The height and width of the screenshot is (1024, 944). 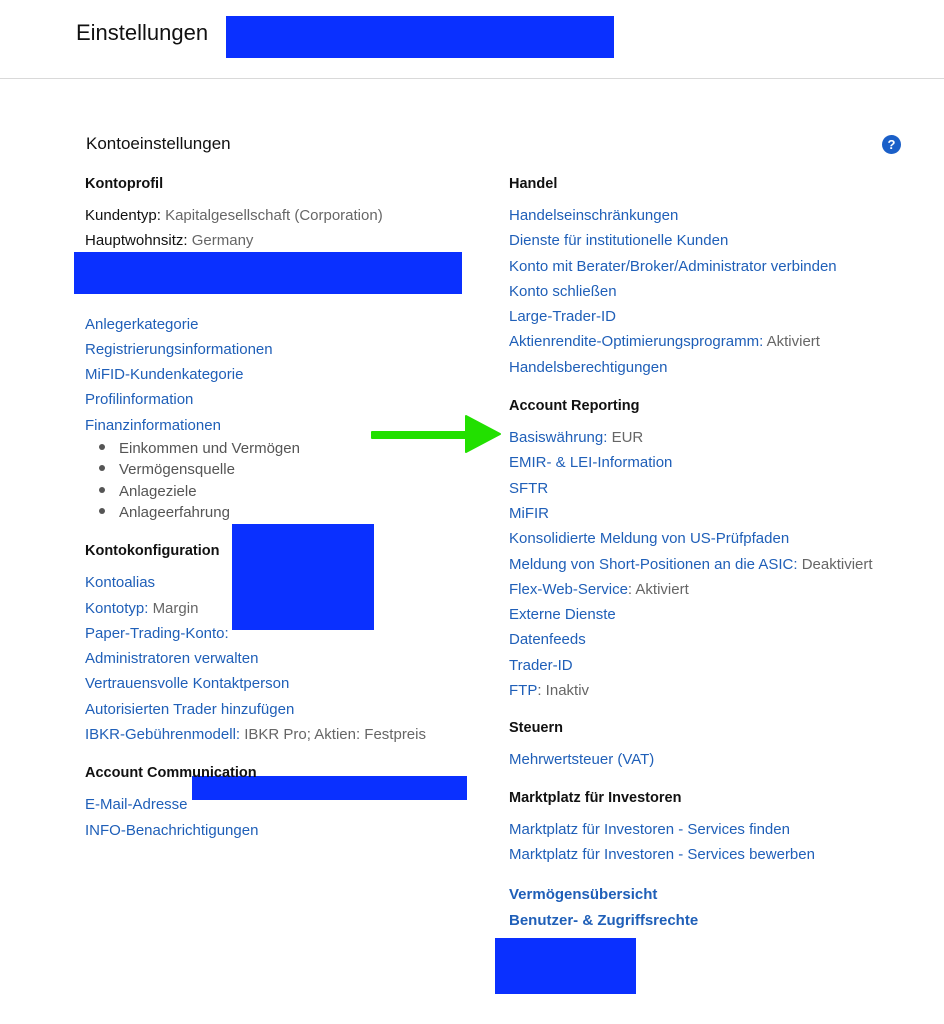 What do you see at coordinates (719, 665) in the screenshot?
I see `link-trader-id: Trader-ID` at bounding box center [719, 665].